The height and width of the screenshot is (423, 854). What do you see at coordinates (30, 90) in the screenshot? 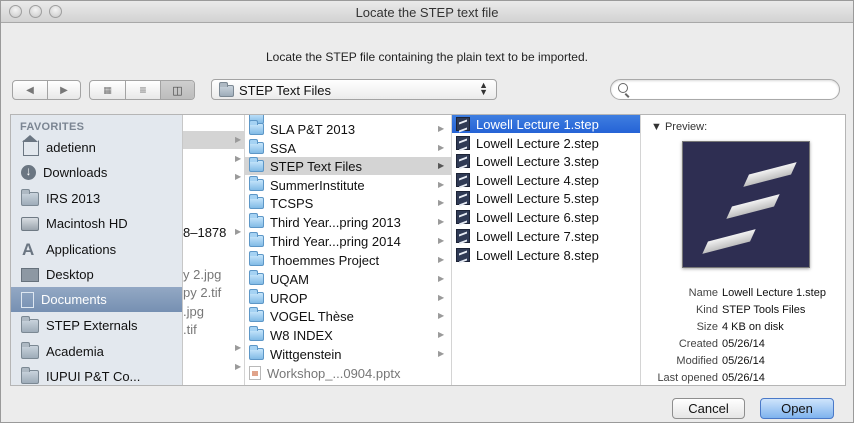
I see `back-arrow-icon: ◀` at bounding box center [30, 90].